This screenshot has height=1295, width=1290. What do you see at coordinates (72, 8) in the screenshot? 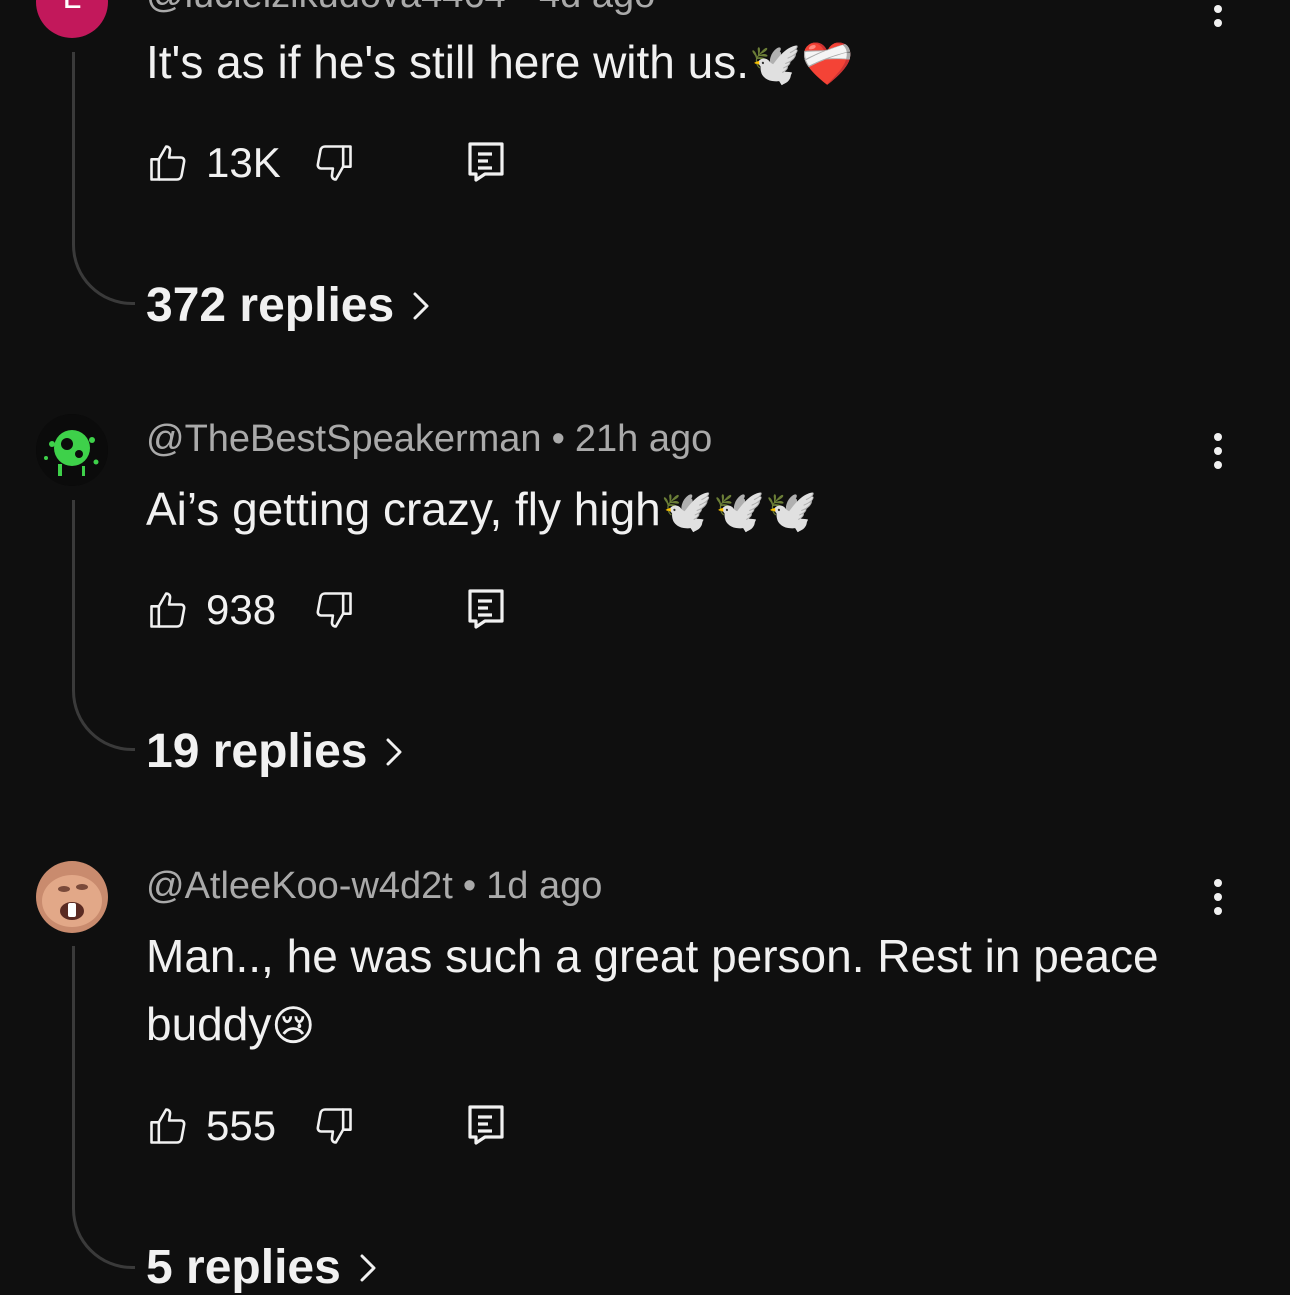
I see `avatar-letter: L` at bounding box center [72, 8].